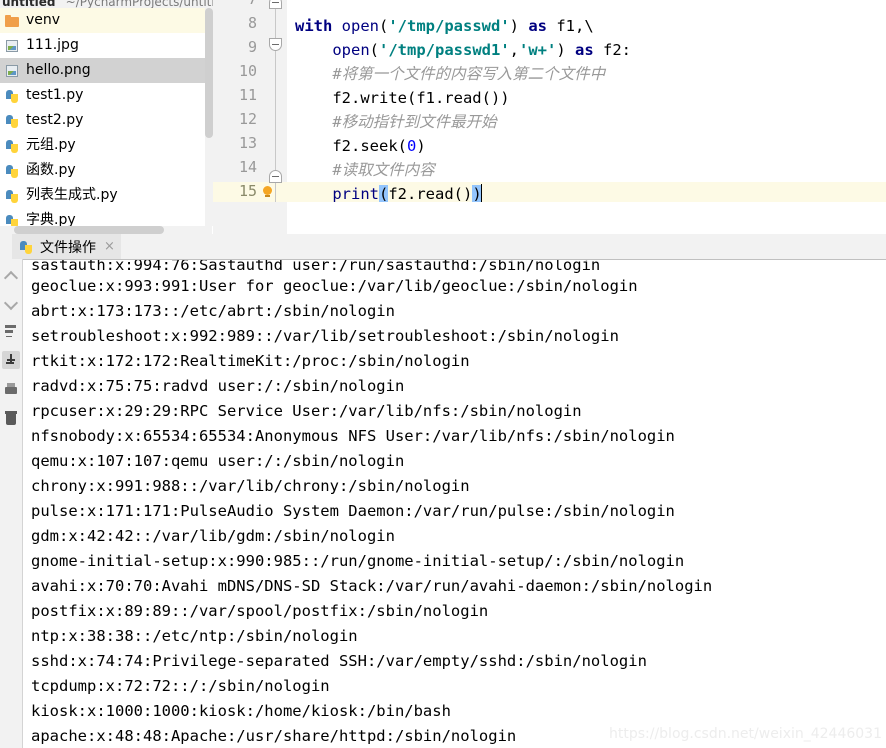 This screenshot has width=886, height=748. I want to click on line-number-15: 15, so click(247, 191).